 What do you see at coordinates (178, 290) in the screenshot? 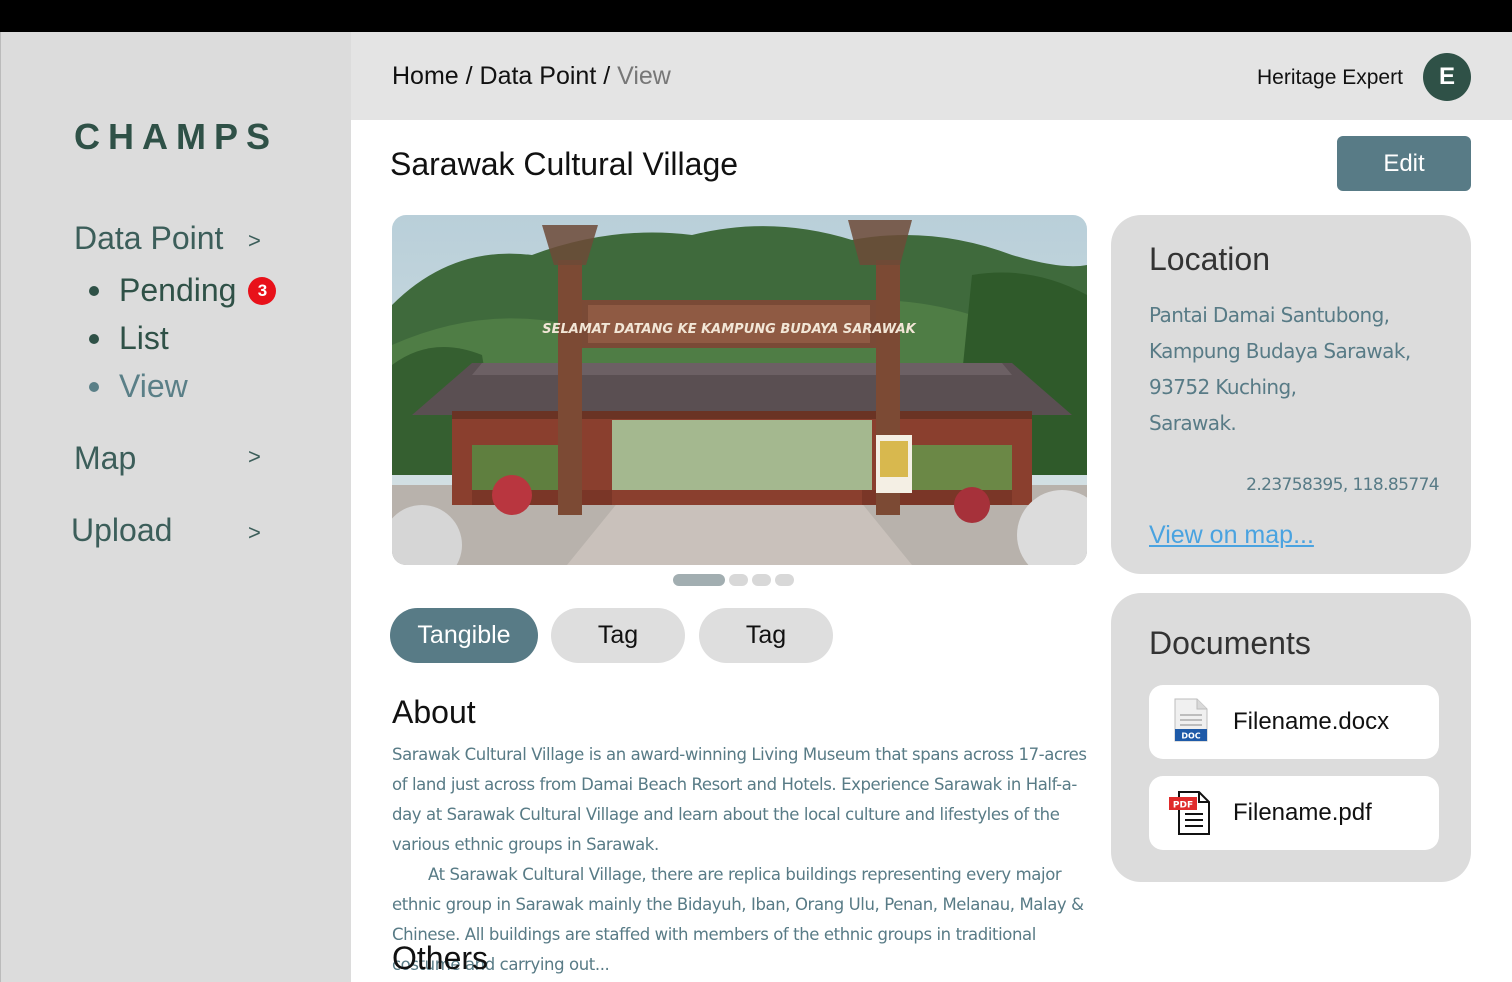
I see `sidebar-subitem-label: Pending` at bounding box center [178, 290].